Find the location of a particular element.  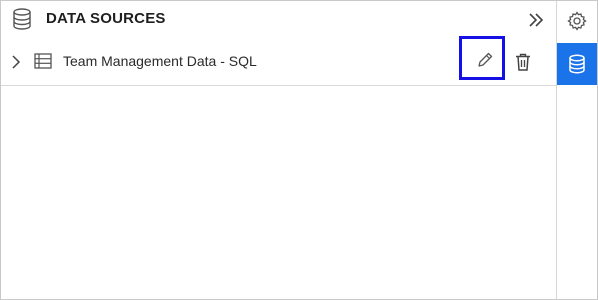

table-icon is located at coordinates (43, 61).